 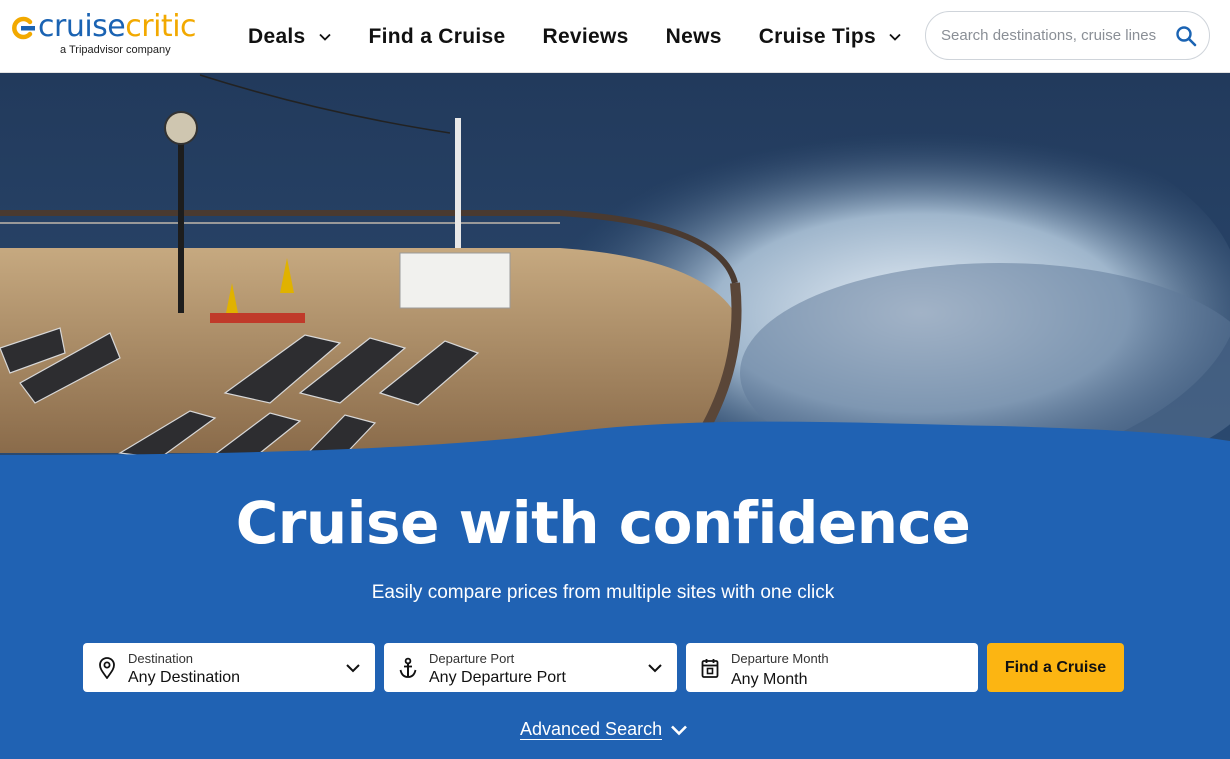 I want to click on nav-item-reviews: Reviews, so click(x=585, y=37).